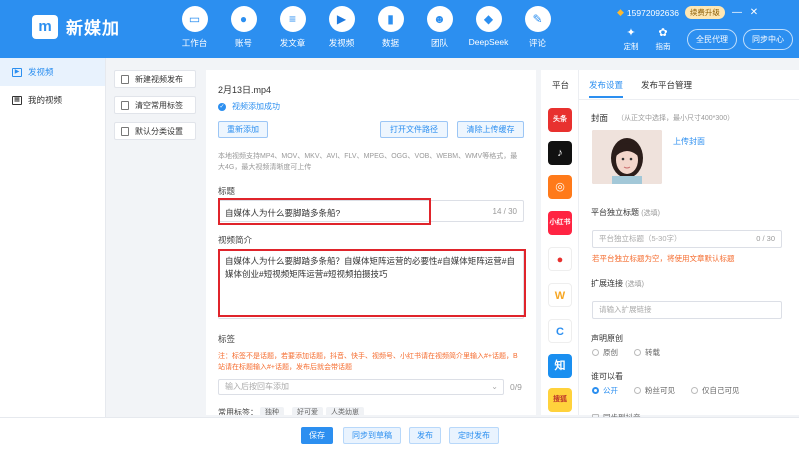 The width and height of the screenshot is (799, 449). What do you see at coordinates (560, 295) in the screenshot?
I see `weishi-icon: W` at bounding box center [560, 295].